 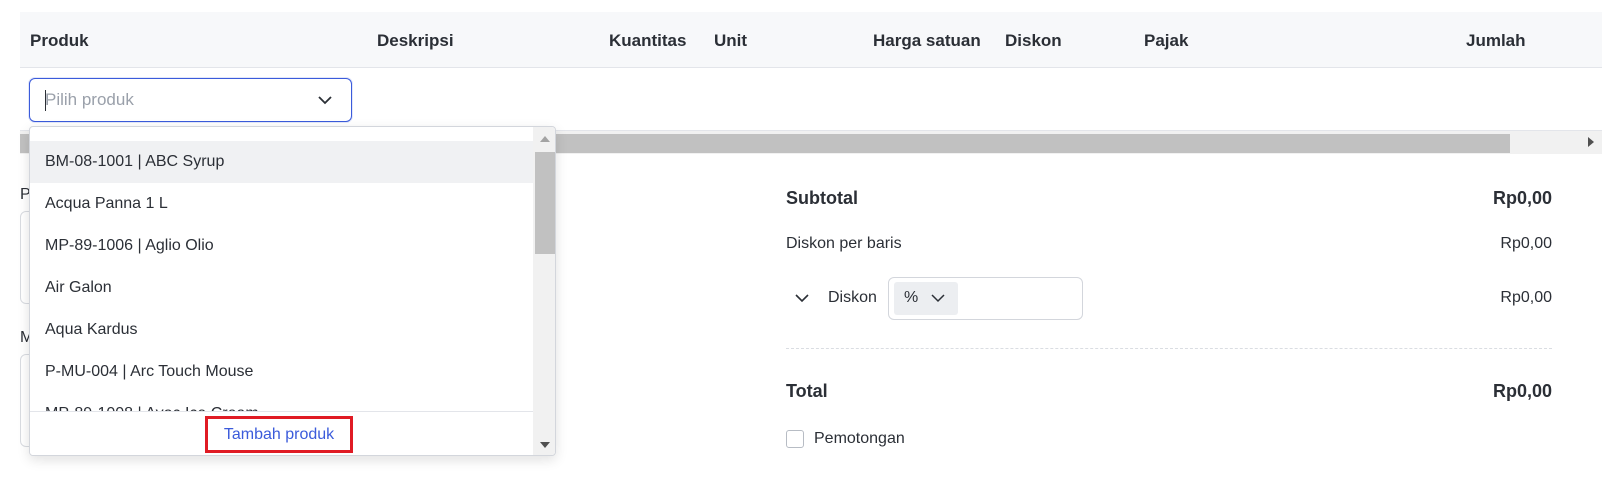 I want to click on scroll-up-arrow-icon, so click(x=545, y=139).